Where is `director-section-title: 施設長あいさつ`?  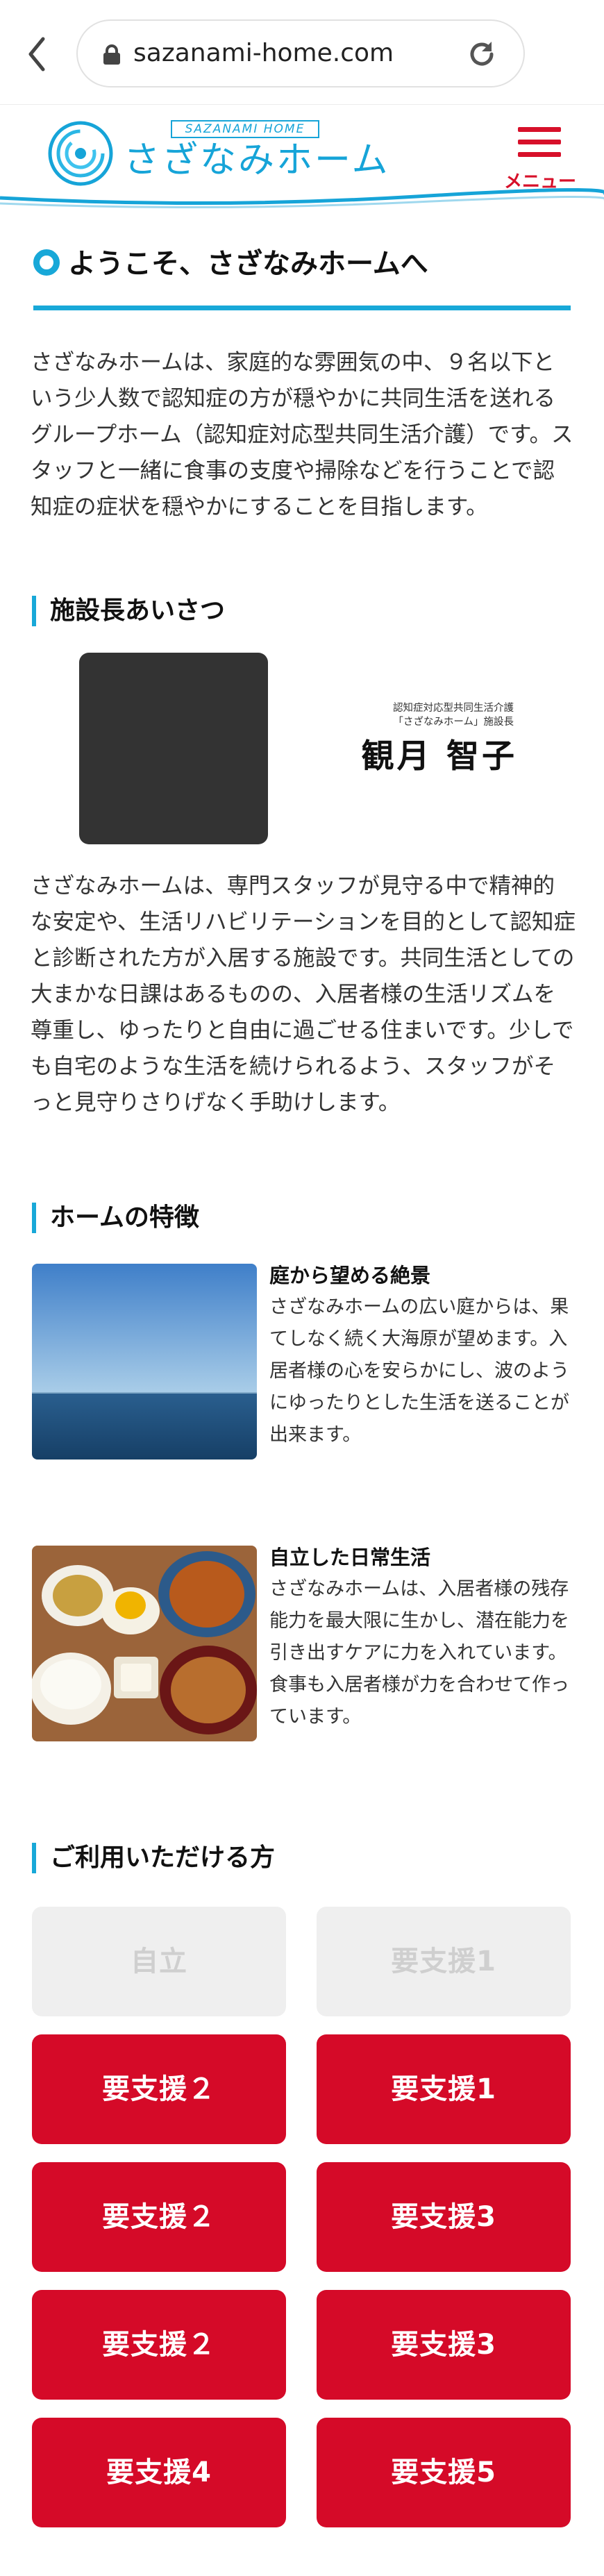 director-section-title: 施設長あいさつ is located at coordinates (138, 610).